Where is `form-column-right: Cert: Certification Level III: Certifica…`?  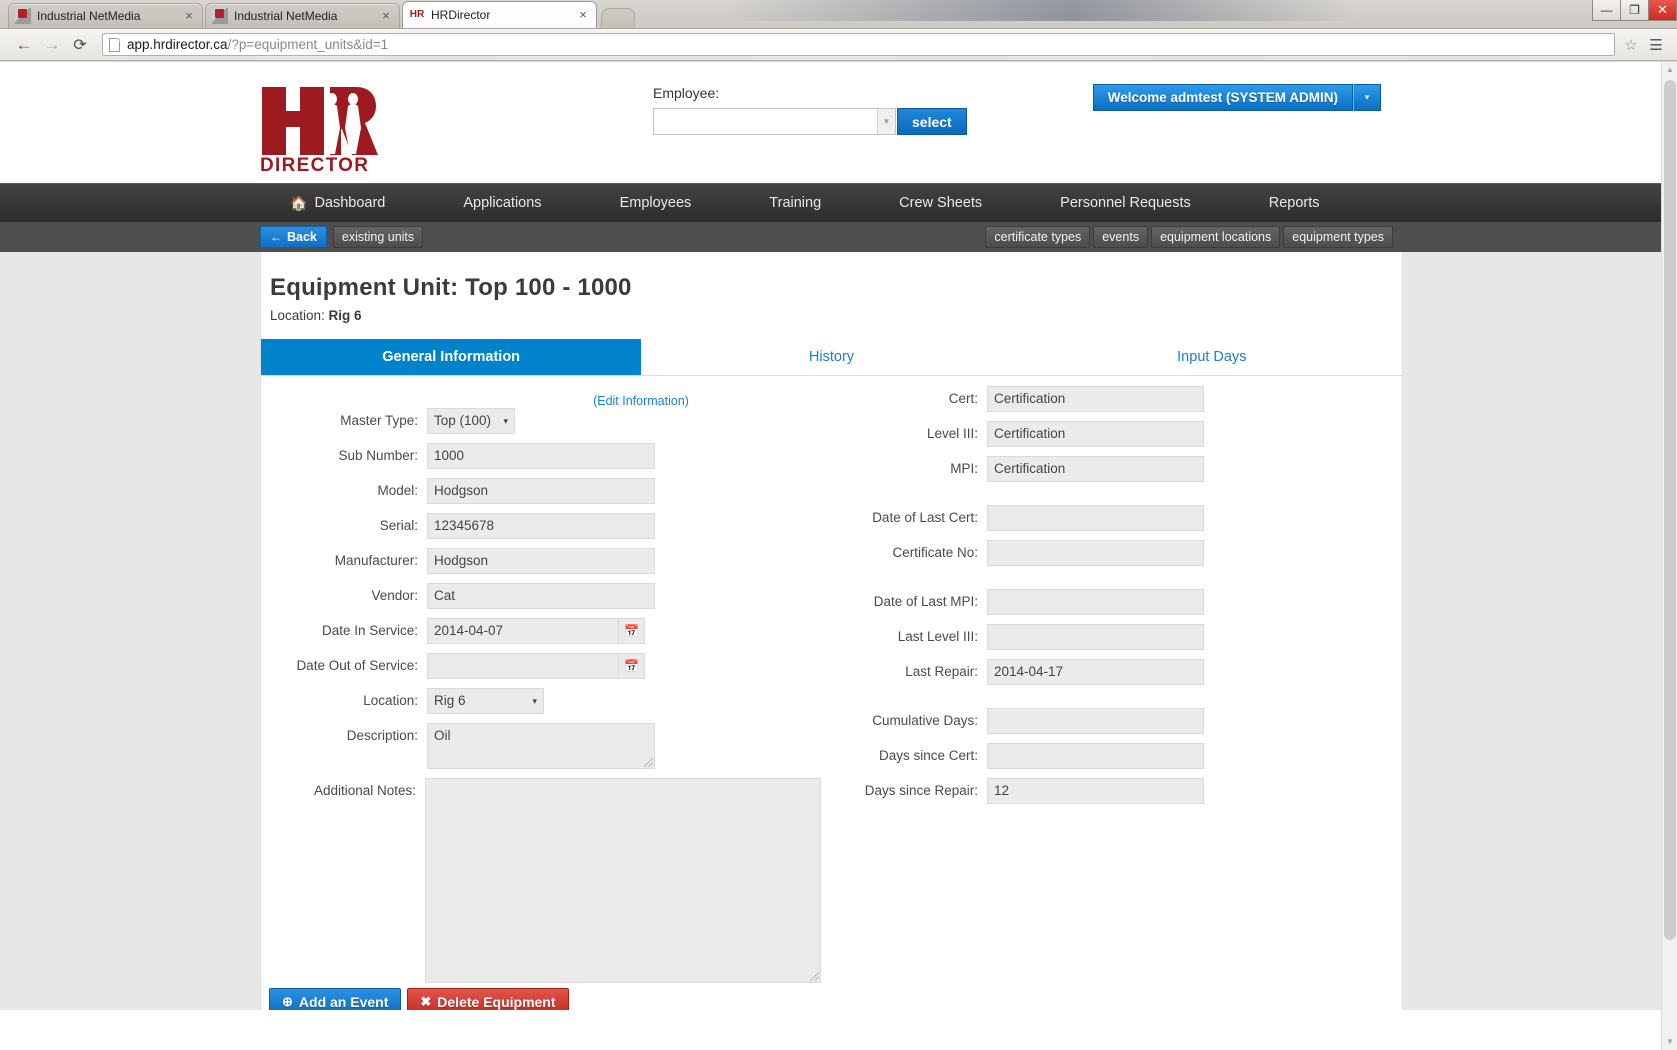 form-column-right: Cert: Certification Level III: Certifica… is located at coordinates (1101, 599).